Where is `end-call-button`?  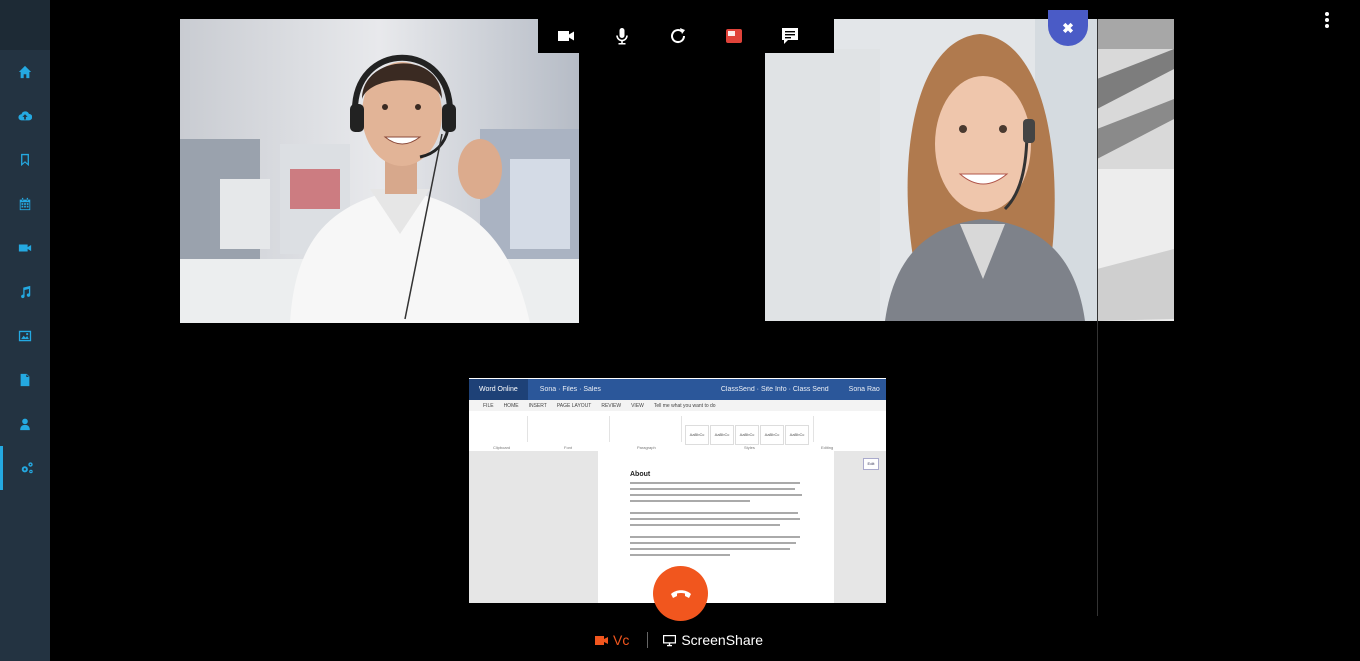 end-call-button is located at coordinates (680, 593).